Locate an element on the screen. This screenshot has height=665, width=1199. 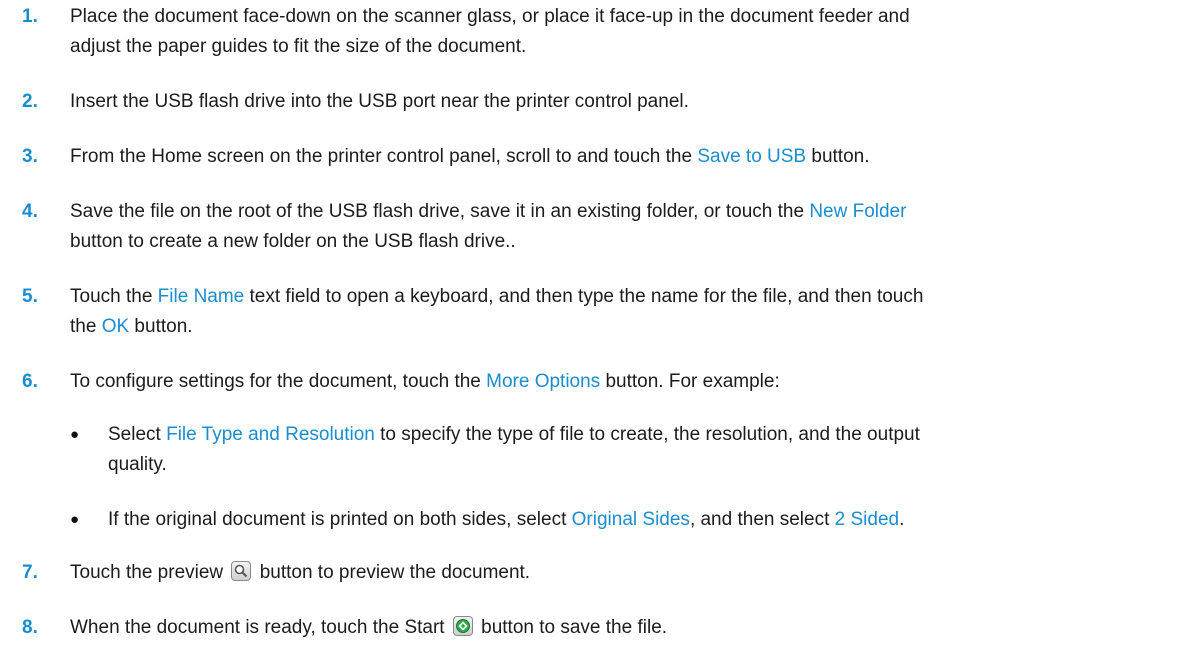
step-number: 6. is located at coordinates (30, 381).